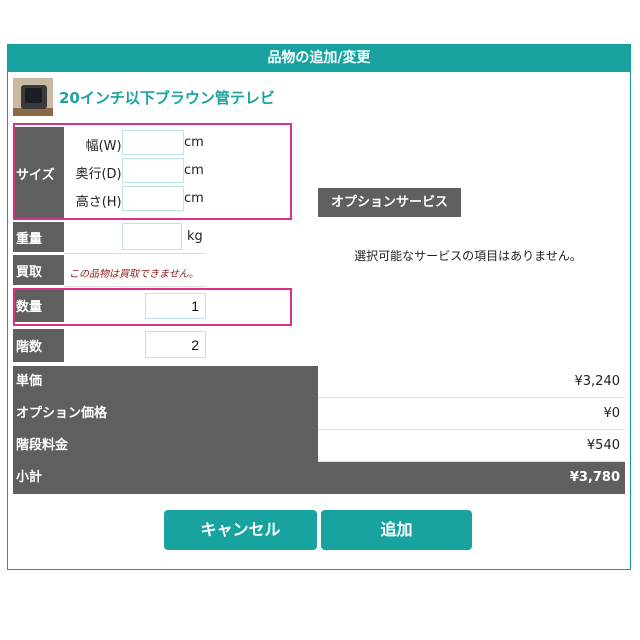 The image size is (640, 640). Describe the element at coordinates (175, 306) in the screenshot. I see `quantity-input` at that location.